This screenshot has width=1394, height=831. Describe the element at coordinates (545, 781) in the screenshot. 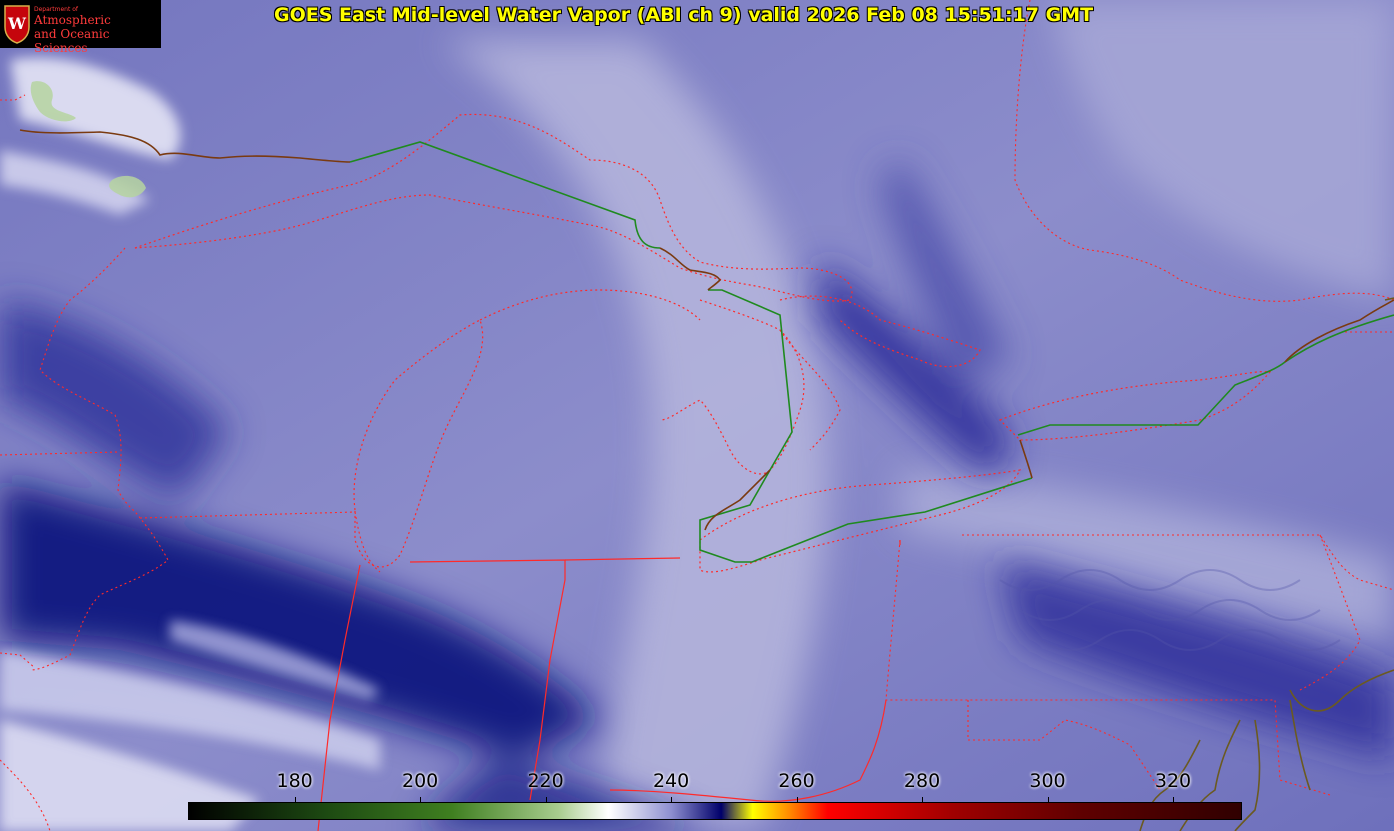

I see `colorbar-tick-220: 220` at that location.